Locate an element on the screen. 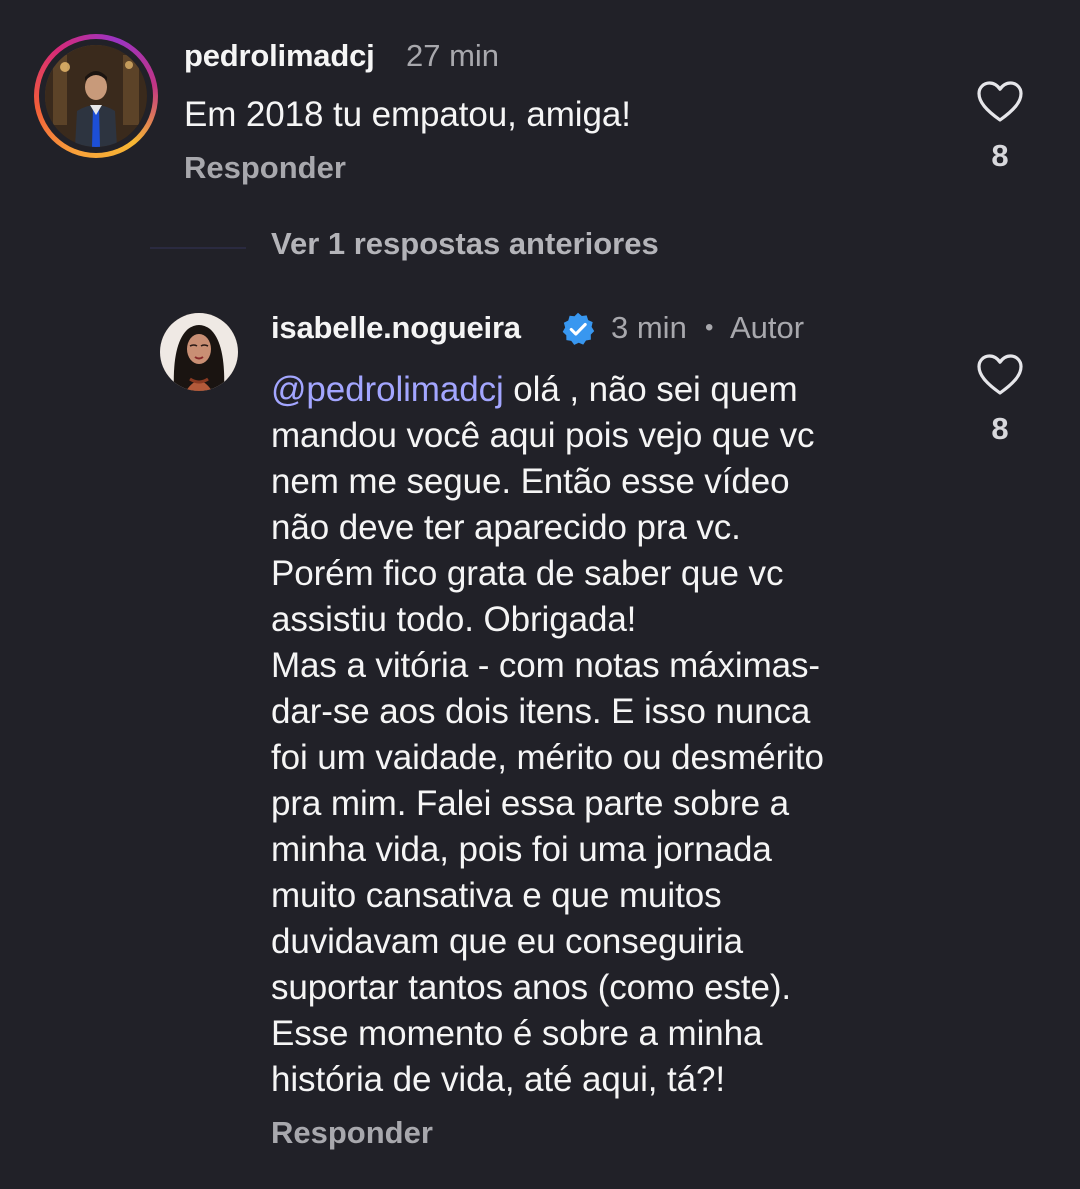 The height and width of the screenshot is (1189, 1080). man-in-suit-photo is located at coordinates (96, 96).